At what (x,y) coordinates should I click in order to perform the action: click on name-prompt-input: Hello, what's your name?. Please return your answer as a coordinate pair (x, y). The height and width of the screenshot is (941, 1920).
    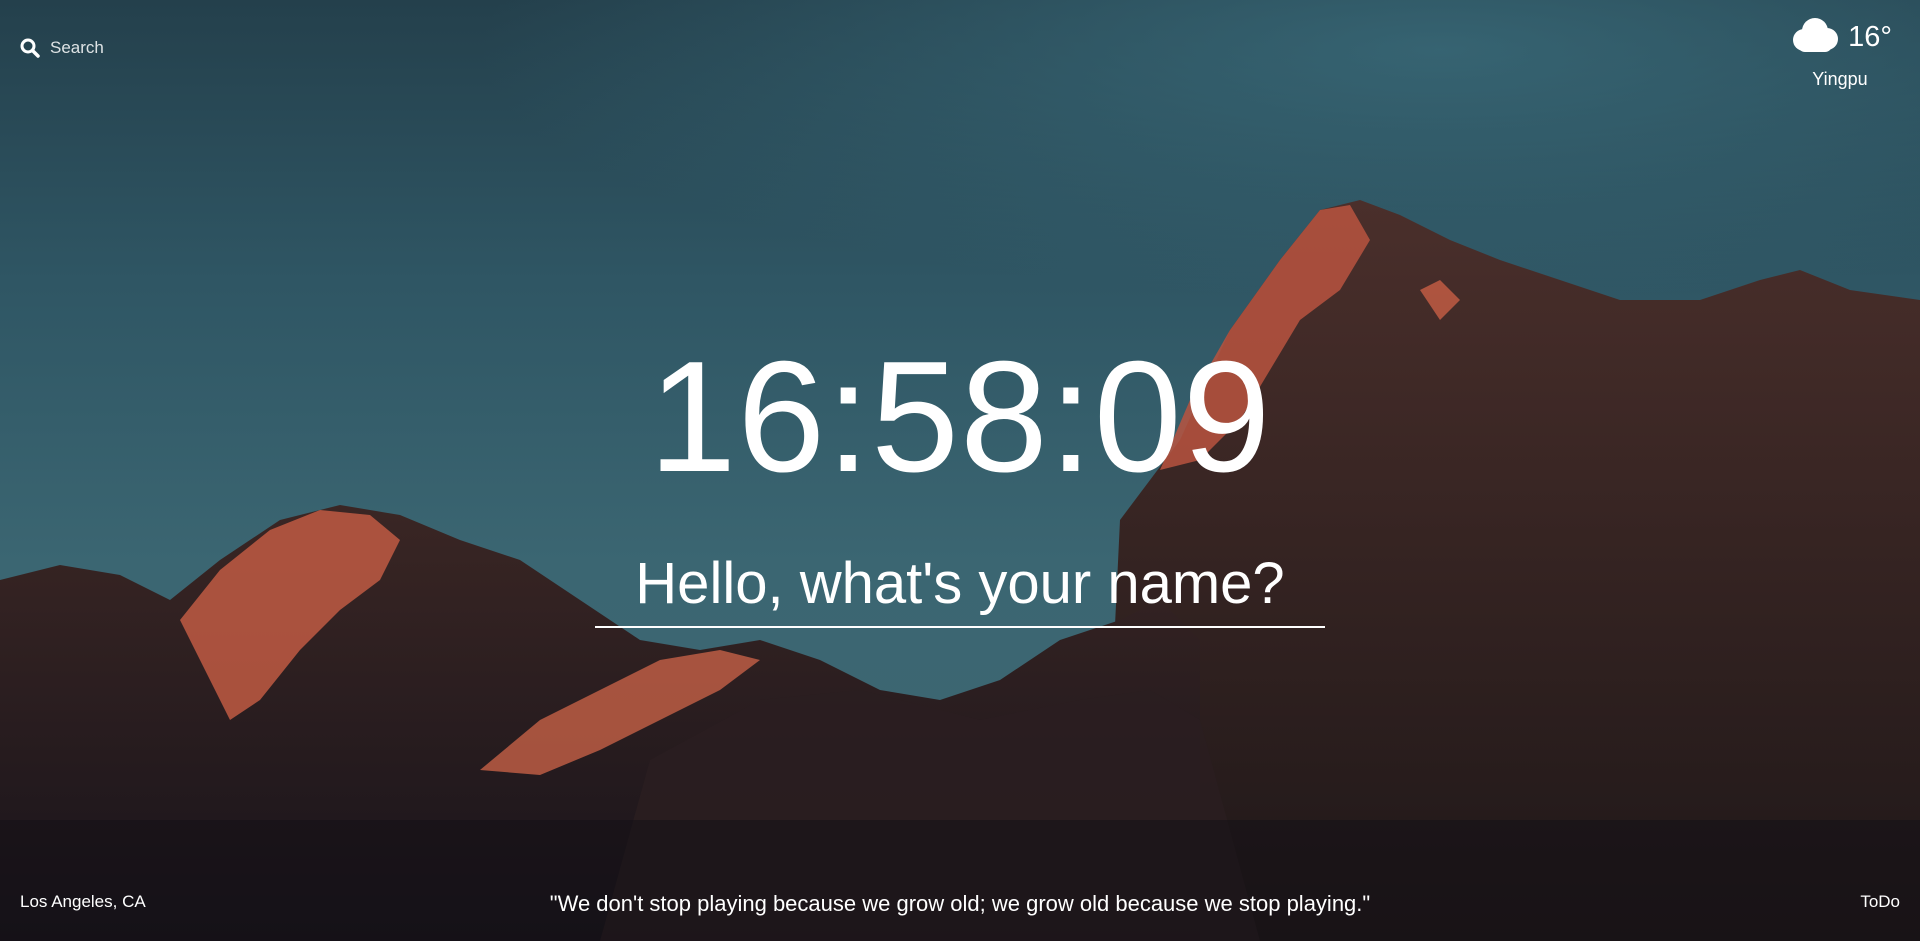
    Looking at the image, I should click on (960, 590).